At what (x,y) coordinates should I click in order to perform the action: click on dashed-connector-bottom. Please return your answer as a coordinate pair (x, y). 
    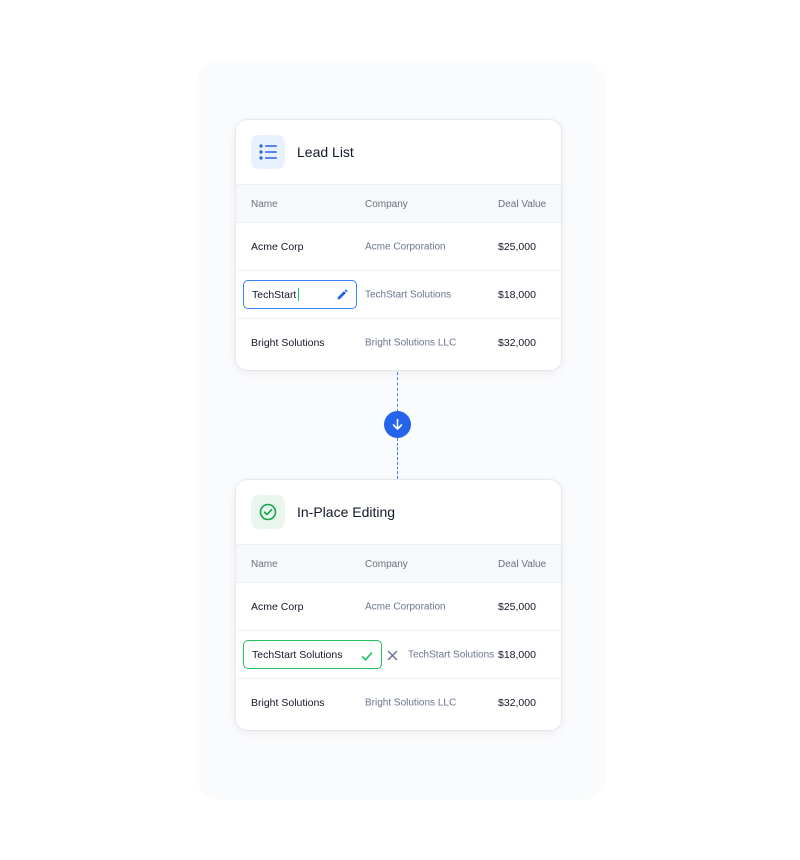
    Looking at the image, I should click on (397, 458).